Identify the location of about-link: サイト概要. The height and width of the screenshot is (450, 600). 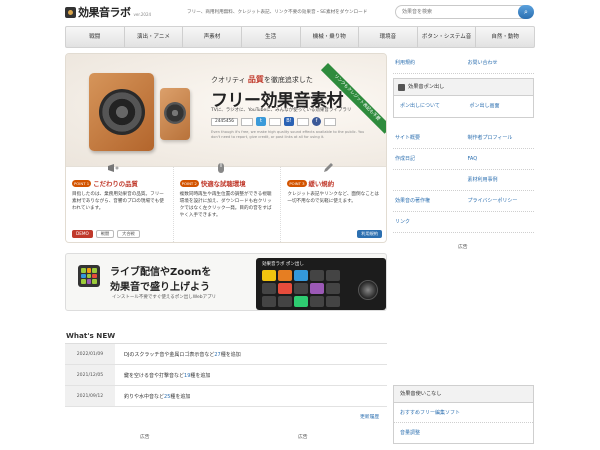
(427, 138).